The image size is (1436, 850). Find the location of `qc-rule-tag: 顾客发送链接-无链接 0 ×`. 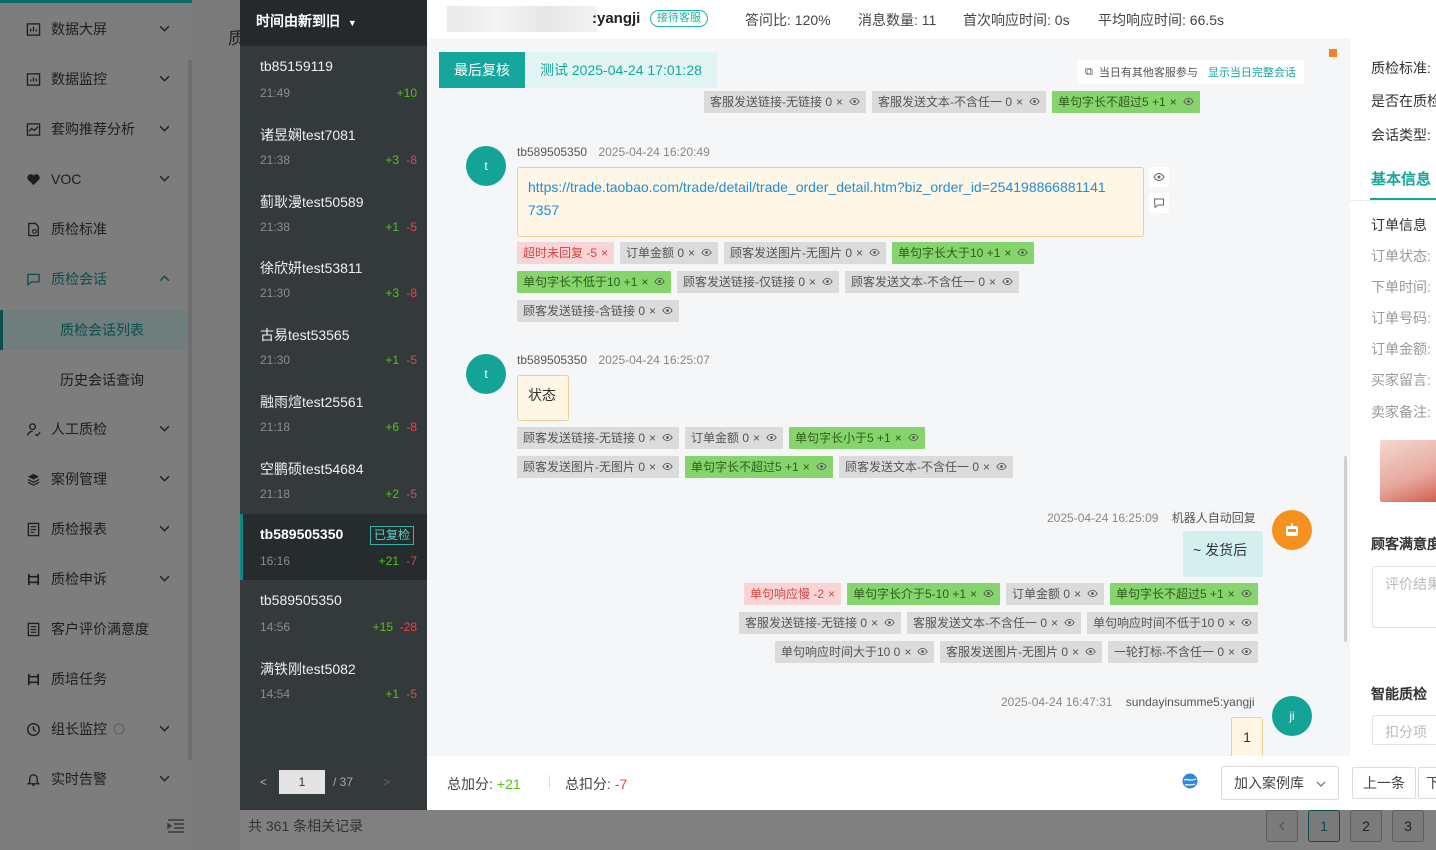

qc-rule-tag: 顾客发送链接-无链接 0 × is located at coordinates (598, 438).